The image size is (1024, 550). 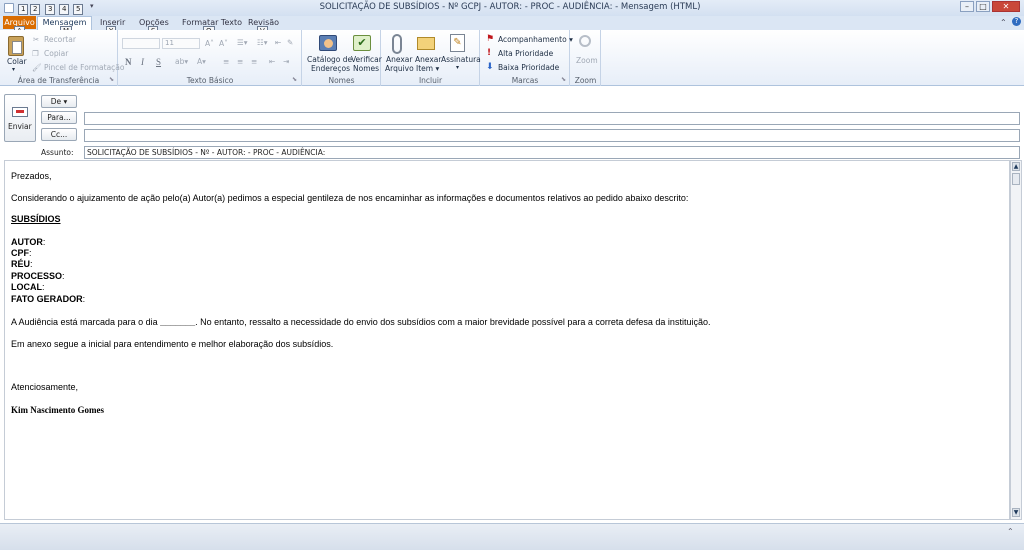 I want to click on paste-button: Colar, so click(x=17, y=61).